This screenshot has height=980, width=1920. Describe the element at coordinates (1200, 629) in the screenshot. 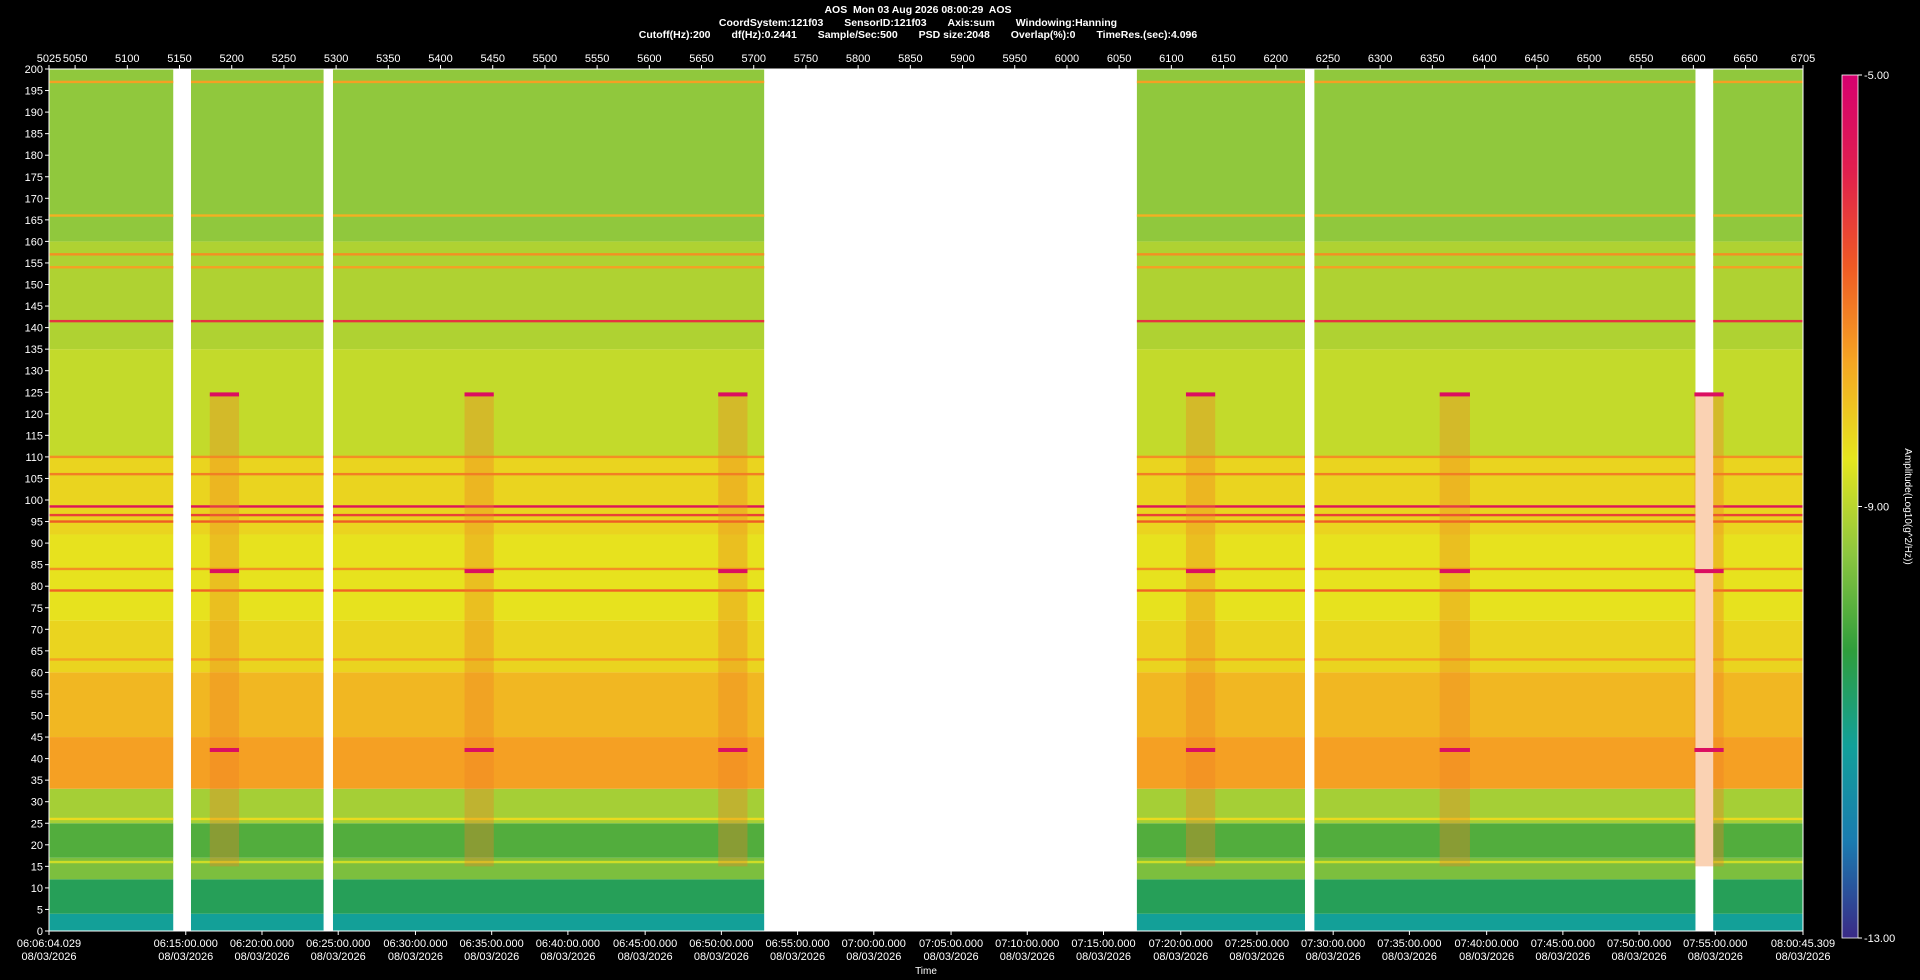

I see `transient-event` at that location.